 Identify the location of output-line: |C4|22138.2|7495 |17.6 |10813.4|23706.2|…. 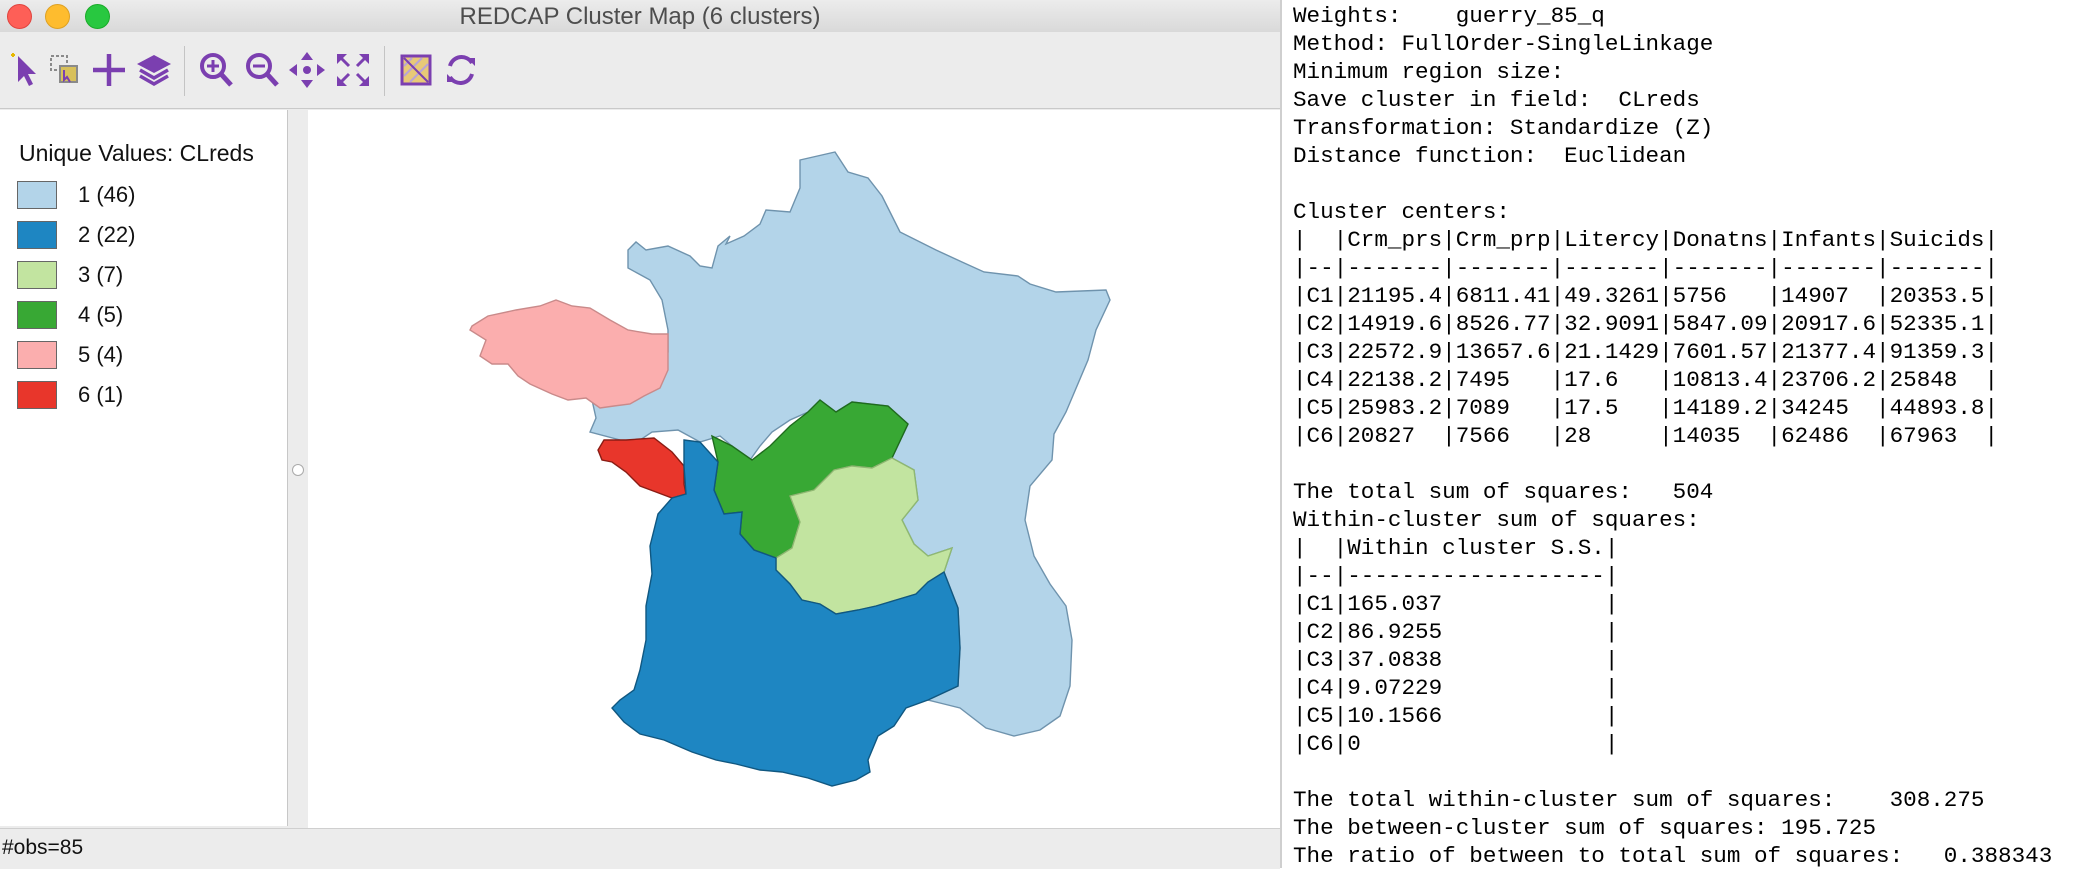
(1646, 380).